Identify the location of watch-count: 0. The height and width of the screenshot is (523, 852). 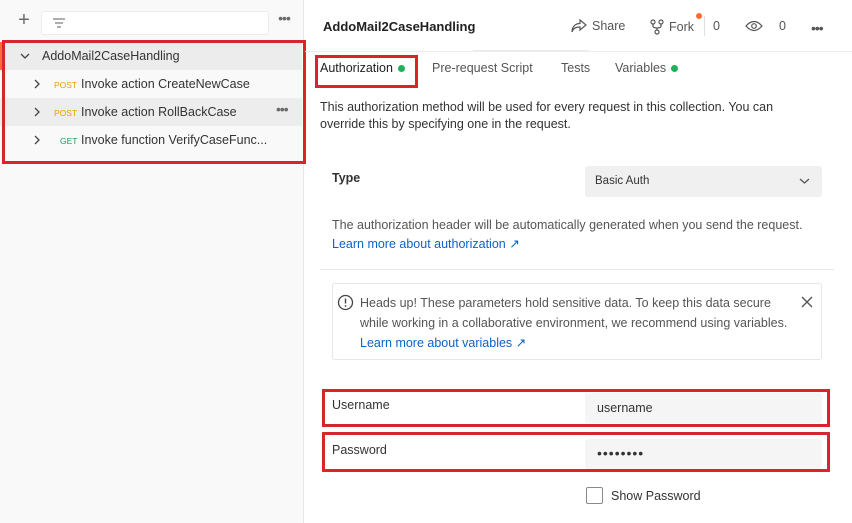
(782, 26).